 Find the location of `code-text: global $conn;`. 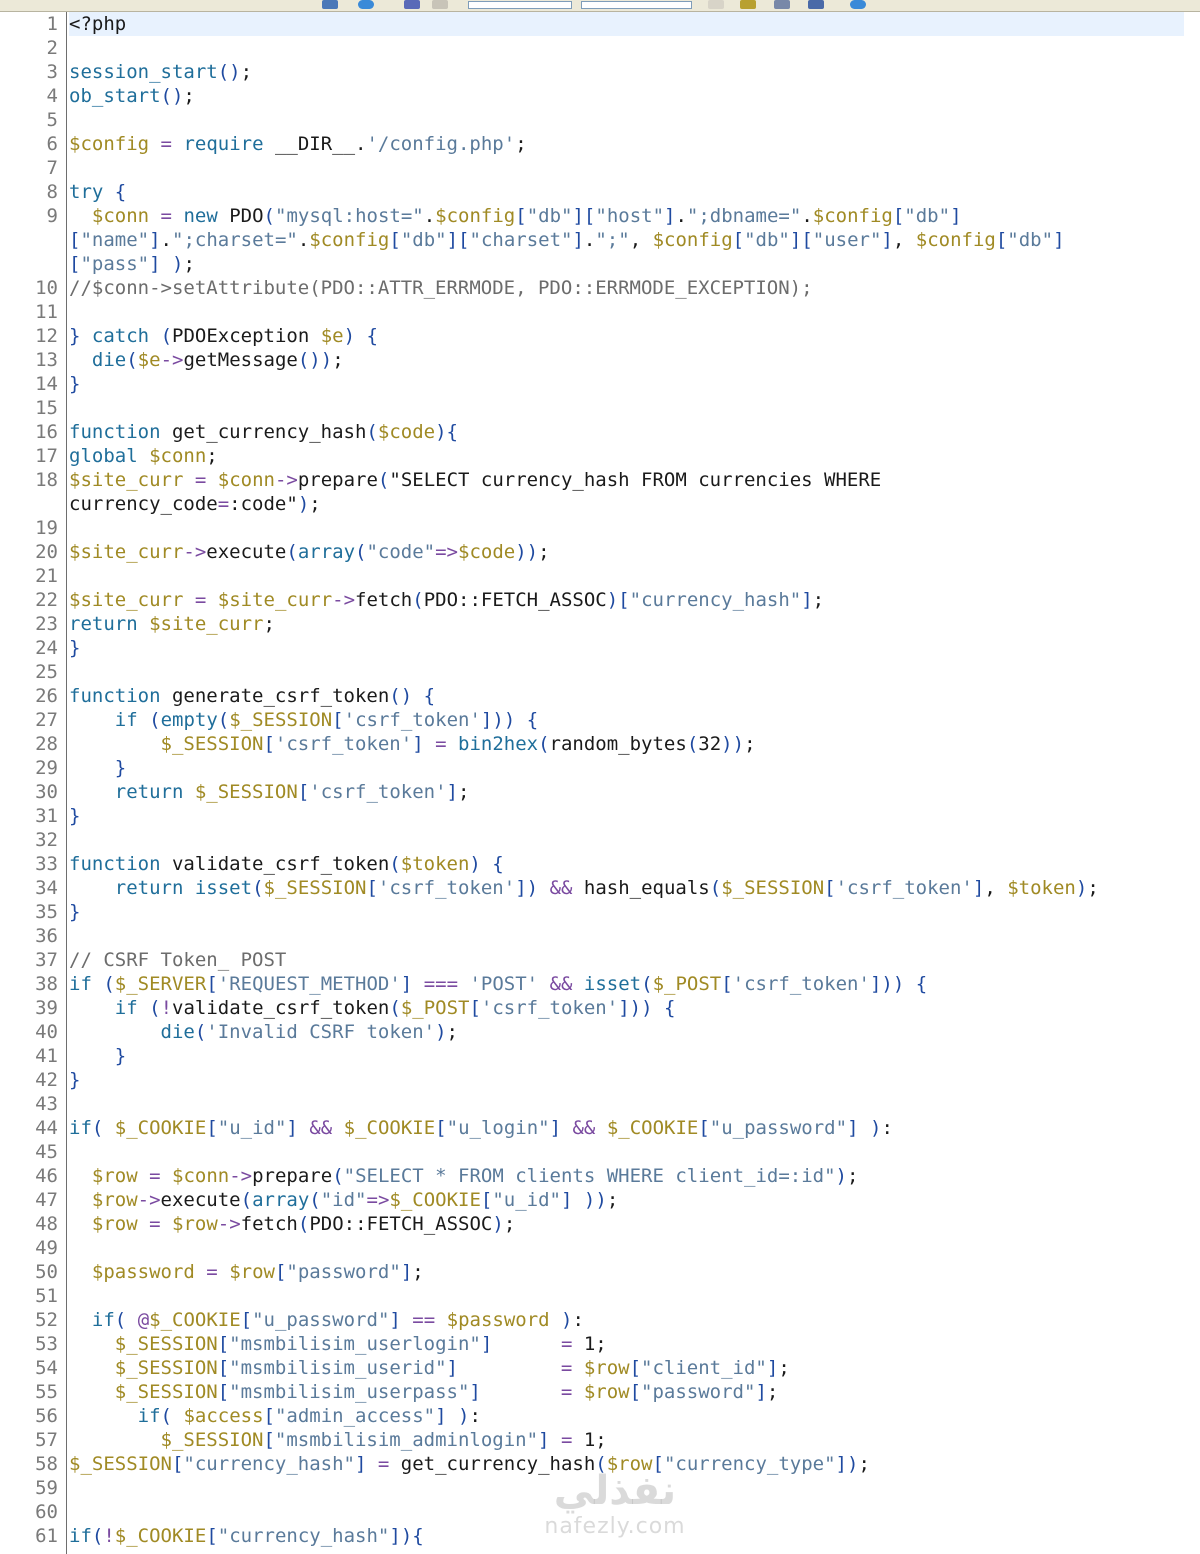

code-text: global $conn; is located at coordinates (626, 456).